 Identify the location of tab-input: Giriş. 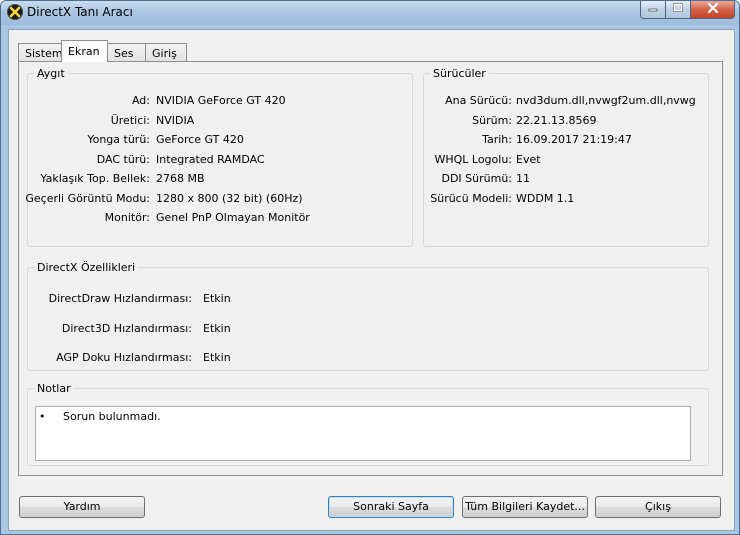
(166, 52).